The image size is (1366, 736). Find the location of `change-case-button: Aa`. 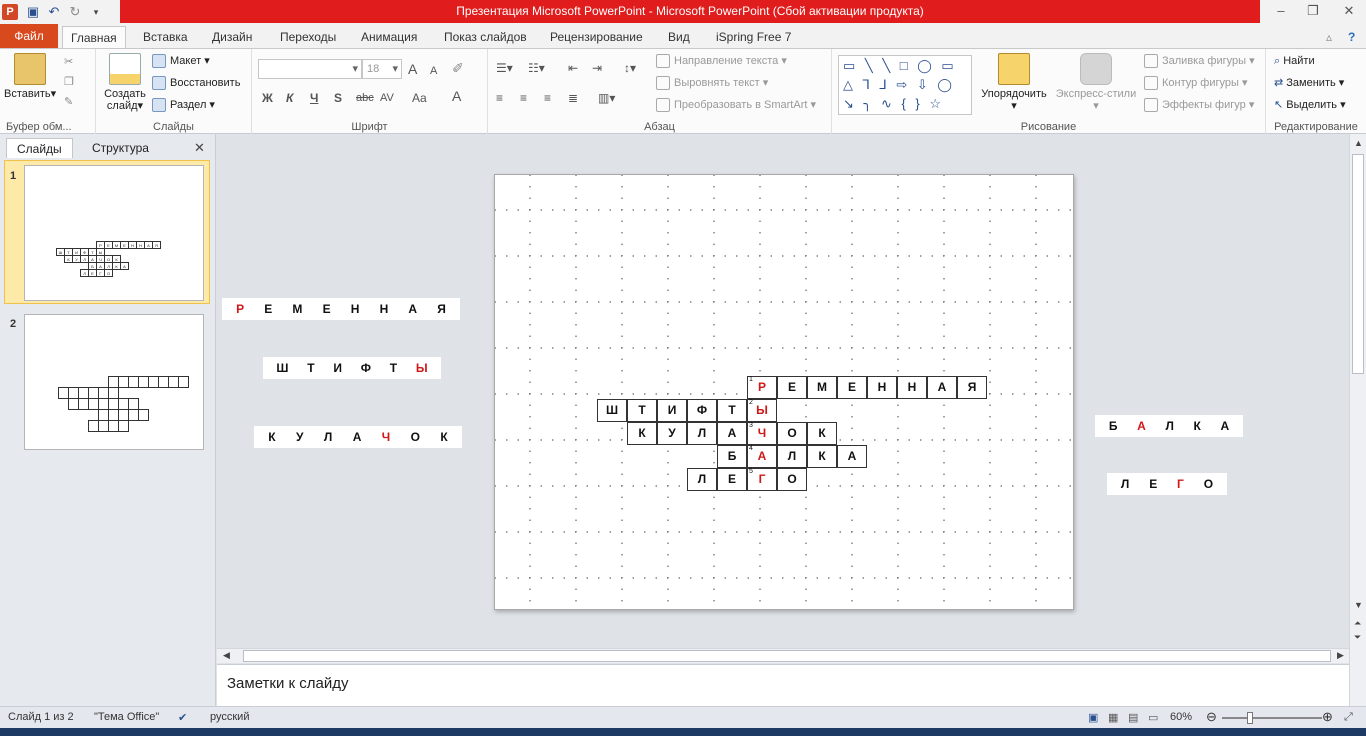

change-case-button: Aa is located at coordinates (419, 98).